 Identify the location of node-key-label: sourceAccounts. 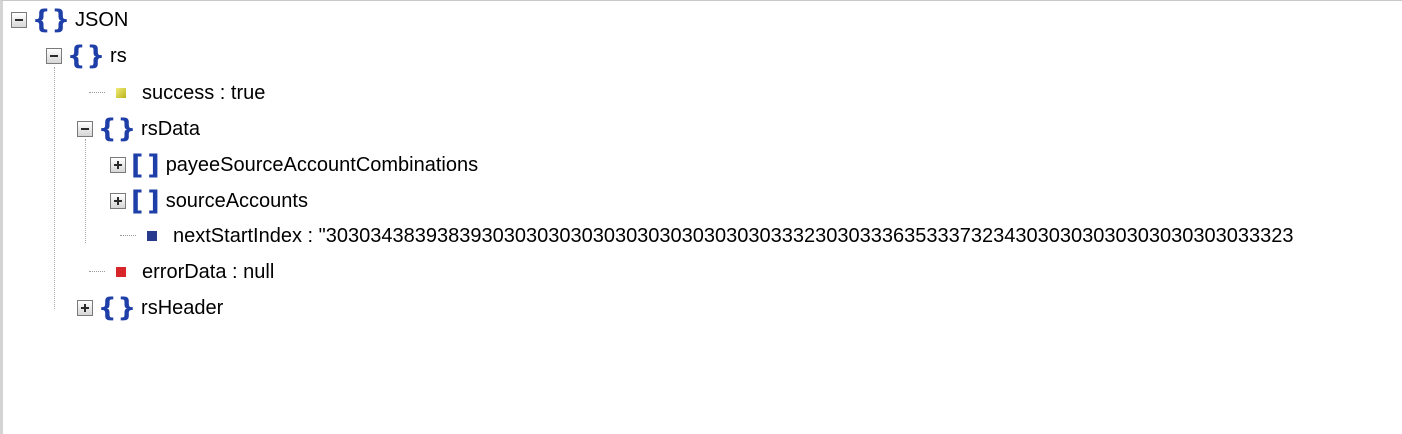
(236, 200).